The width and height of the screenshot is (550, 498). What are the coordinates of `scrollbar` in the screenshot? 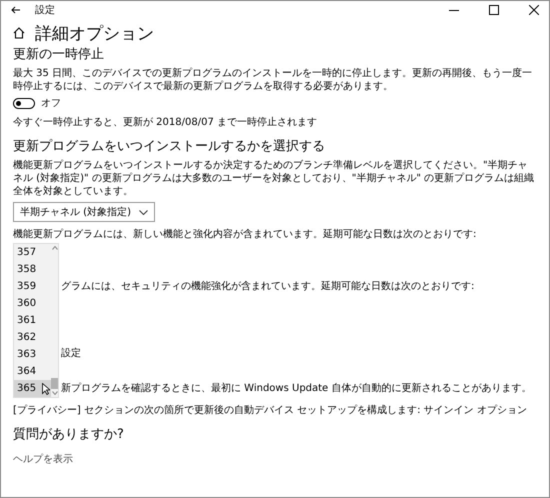 It's located at (54, 320).